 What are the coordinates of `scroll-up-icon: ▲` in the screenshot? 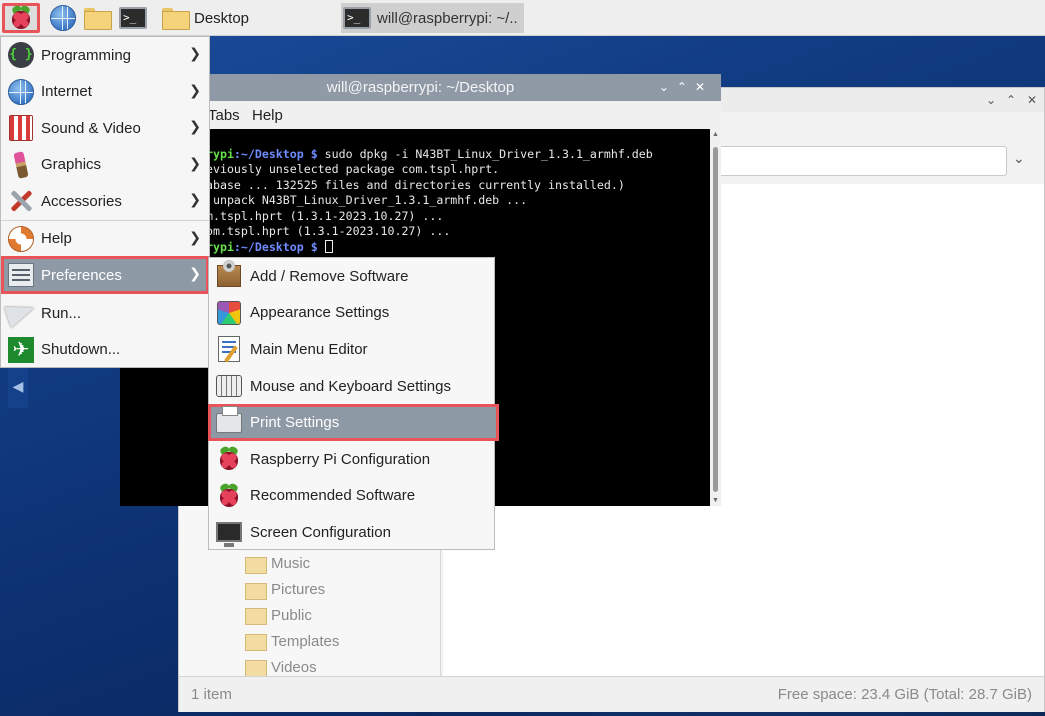 It's located at (715, 134).